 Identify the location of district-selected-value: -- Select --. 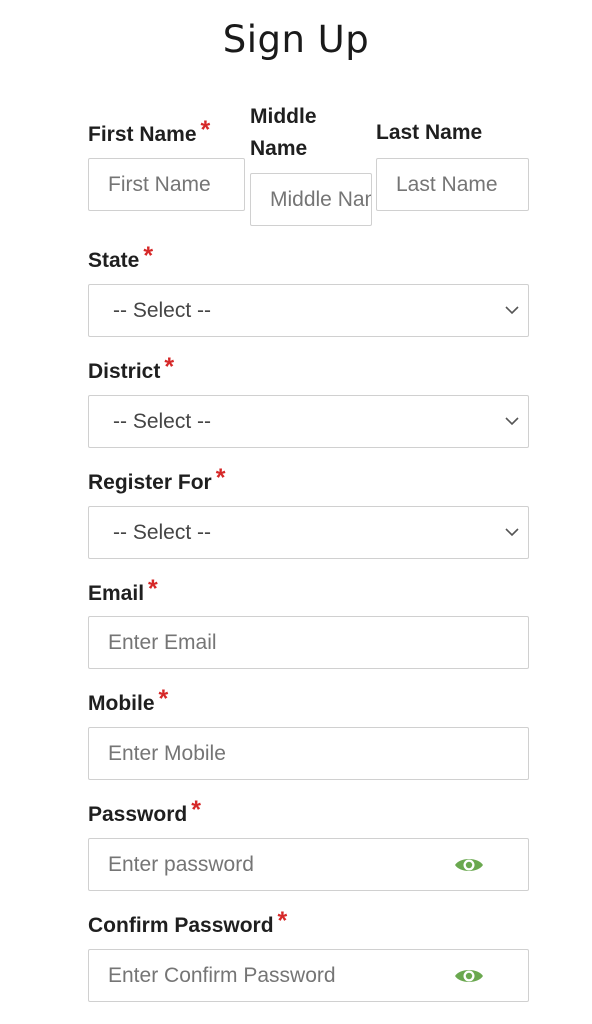
(162, 421).